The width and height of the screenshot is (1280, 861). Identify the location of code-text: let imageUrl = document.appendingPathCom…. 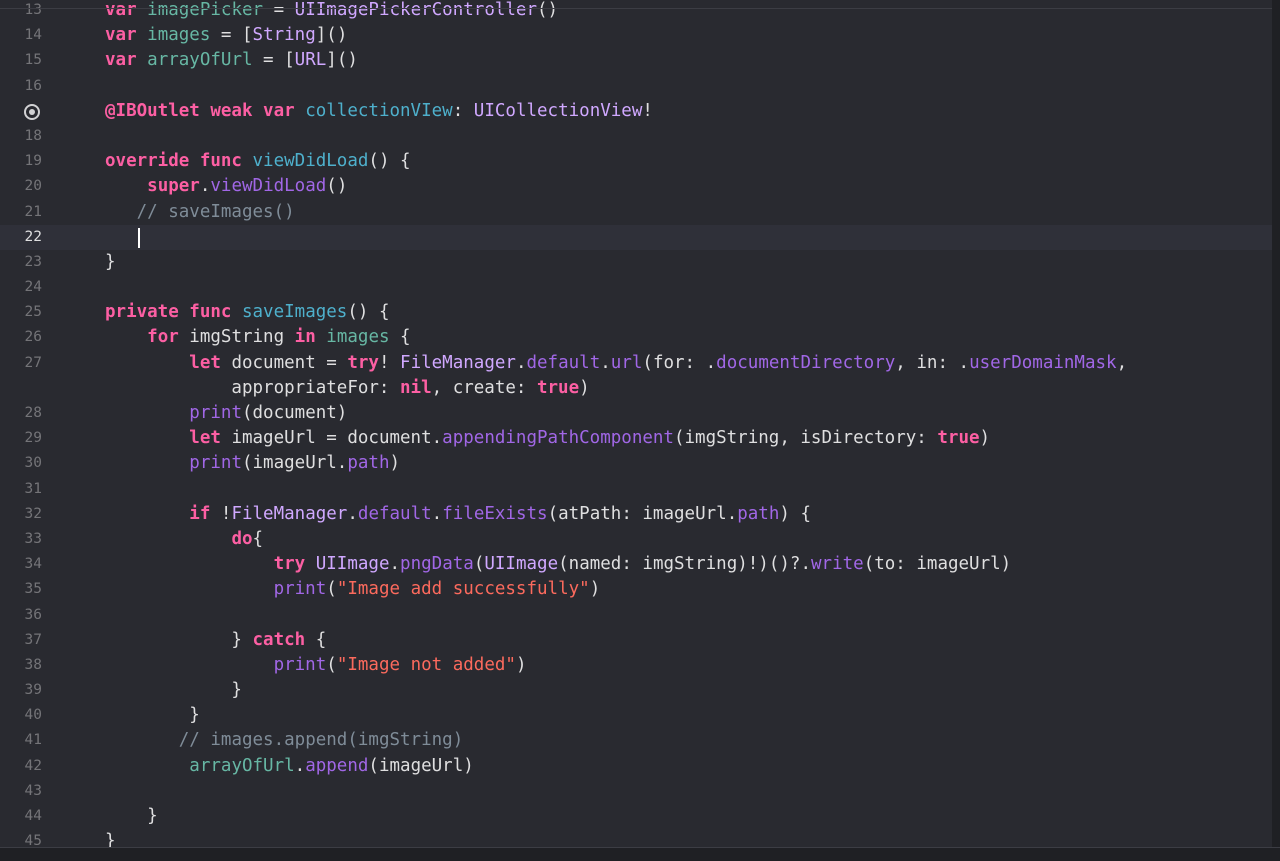
(547, 438).